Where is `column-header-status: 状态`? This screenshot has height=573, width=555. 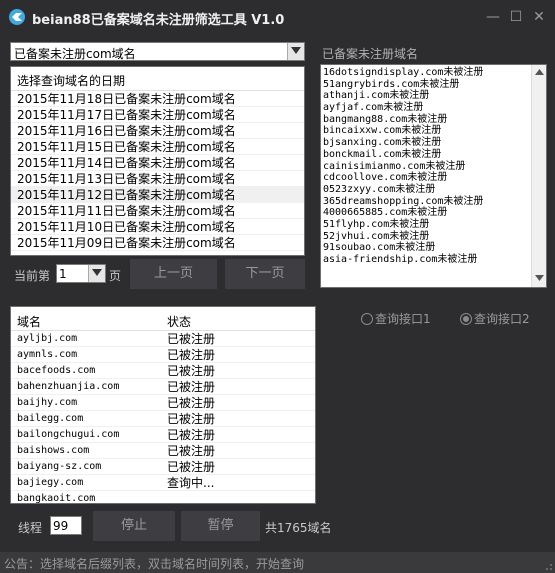
column-header-status: 状态 is located at coordinates (179, 321).